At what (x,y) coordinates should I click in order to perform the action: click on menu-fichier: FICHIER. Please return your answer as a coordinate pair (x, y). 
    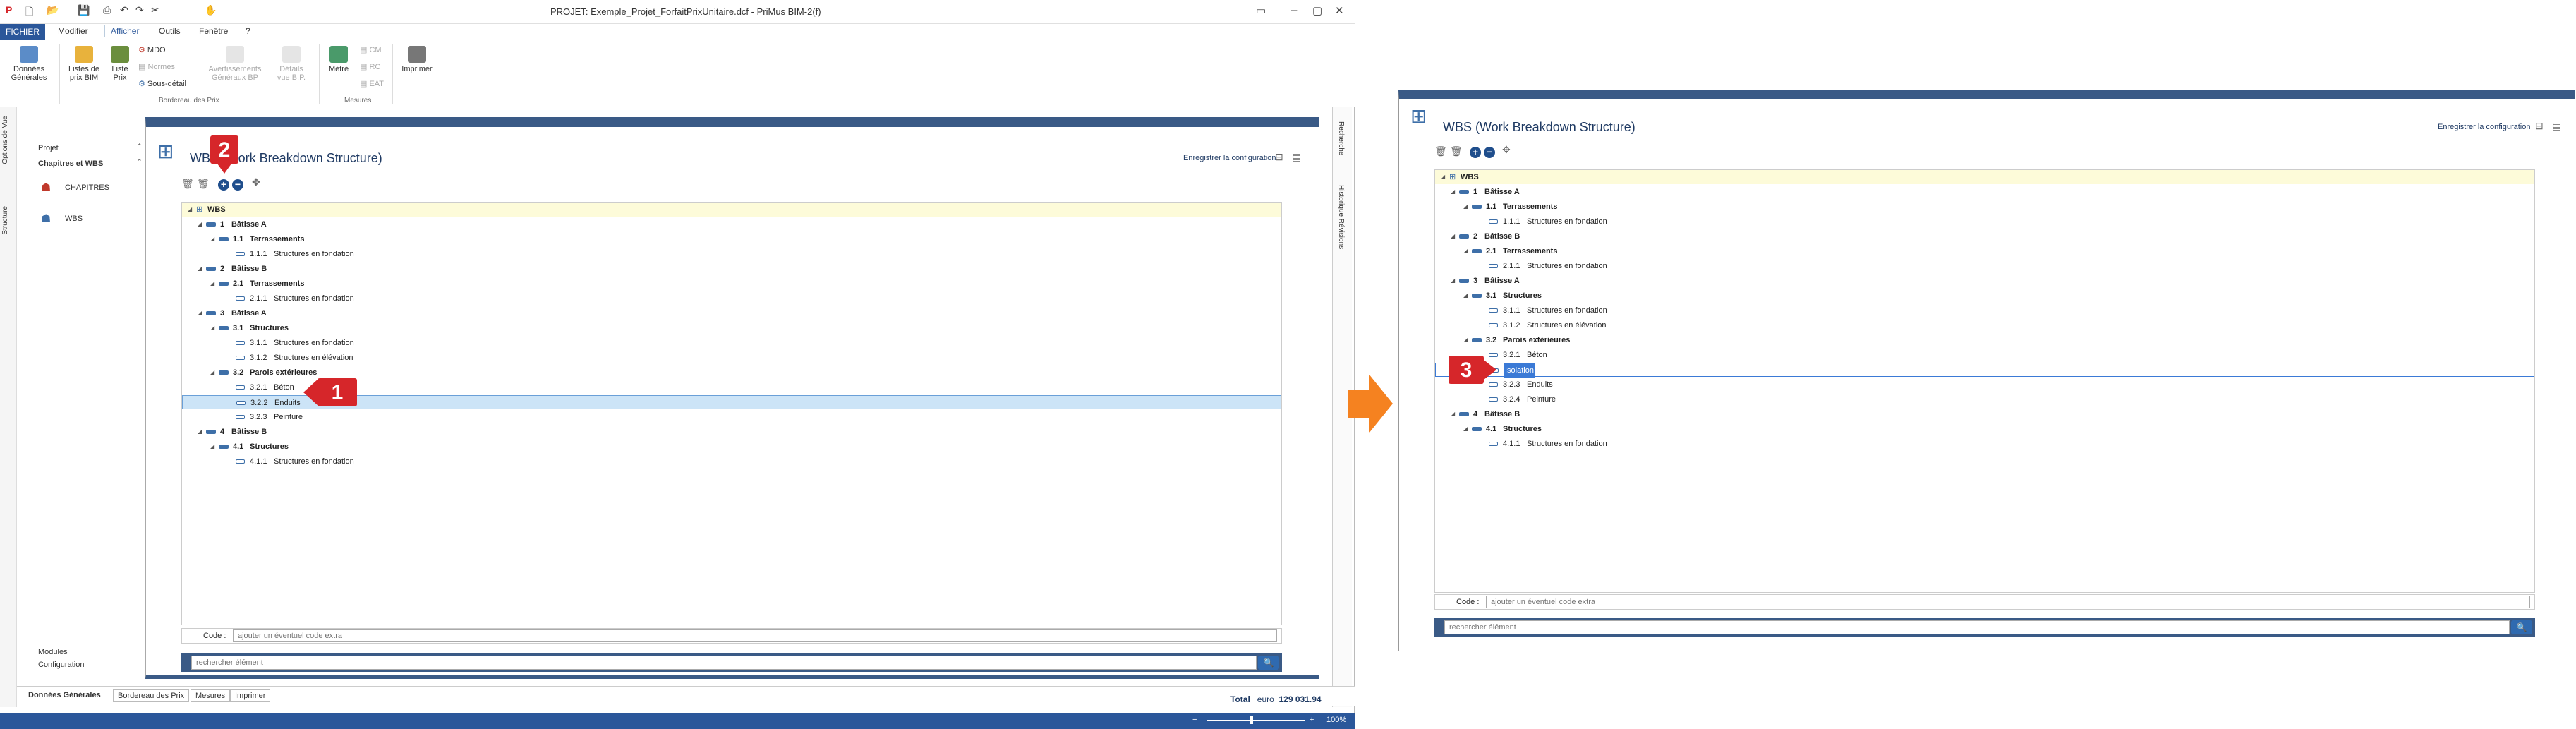
    Looking at the image, I should click on (23, 32).